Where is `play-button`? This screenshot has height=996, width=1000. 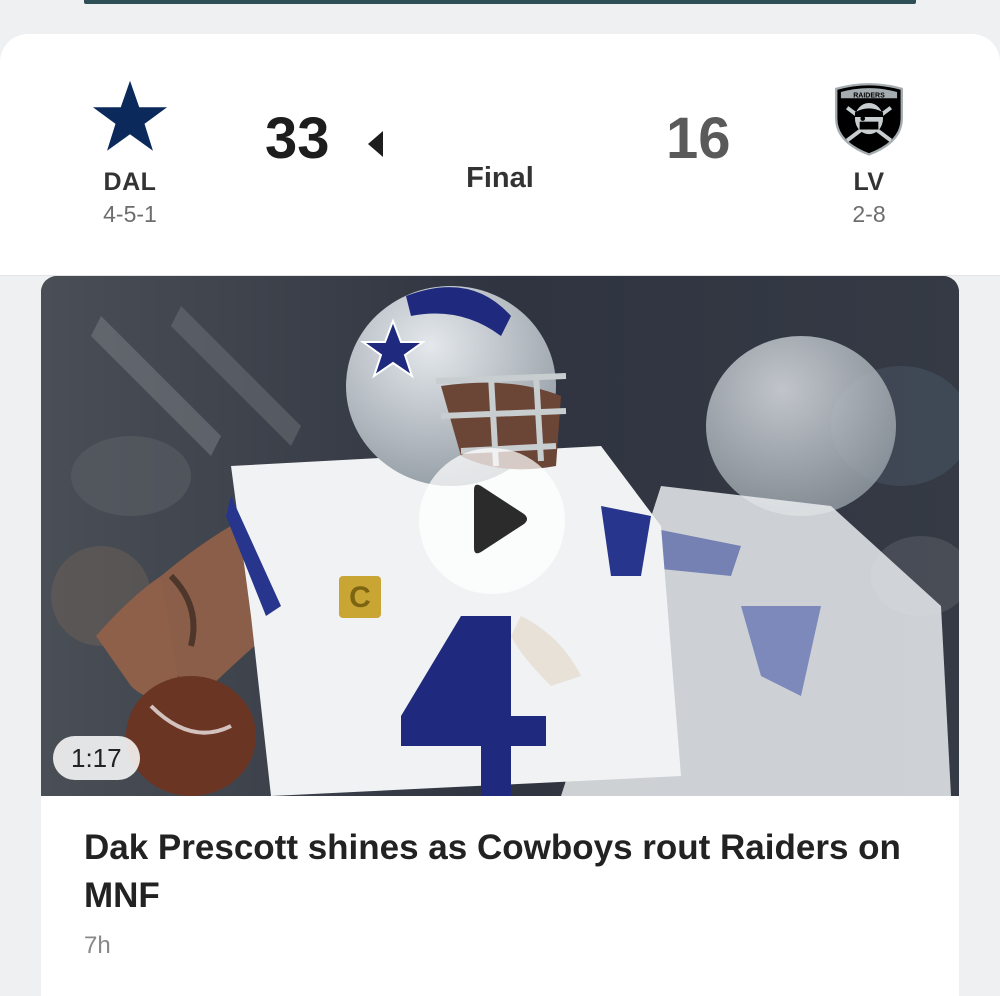 play-button is located at coordinates (492, 521).